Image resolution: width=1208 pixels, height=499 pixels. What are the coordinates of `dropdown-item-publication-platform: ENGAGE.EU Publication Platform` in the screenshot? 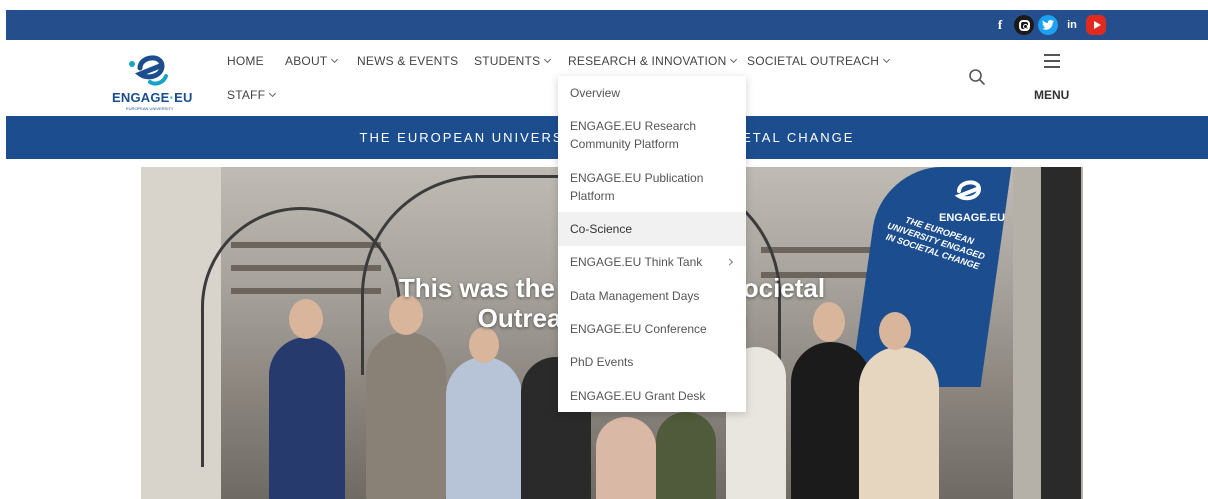 It's located at (652, 187).